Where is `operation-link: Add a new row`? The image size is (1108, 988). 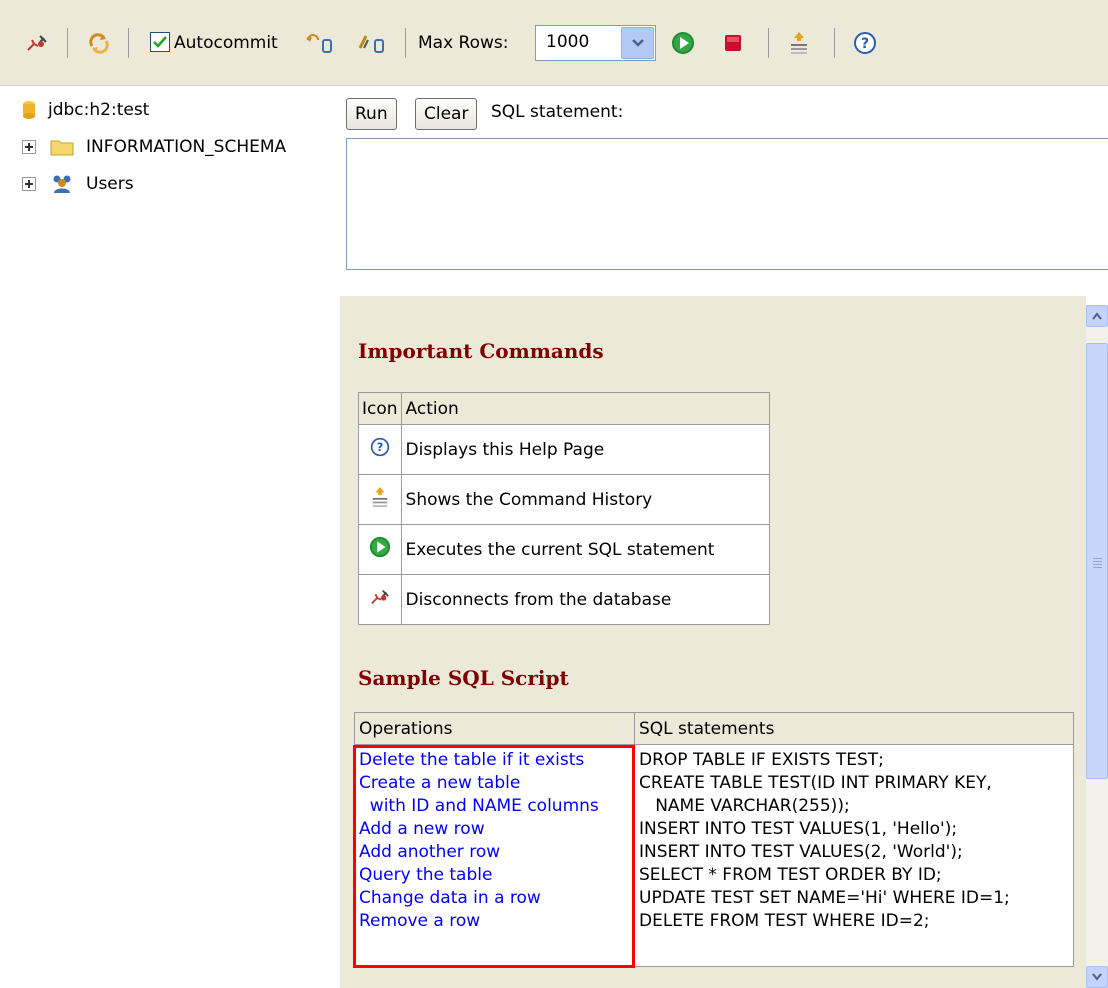 operation-link: Add a new row is located at coordinates (494, 829).